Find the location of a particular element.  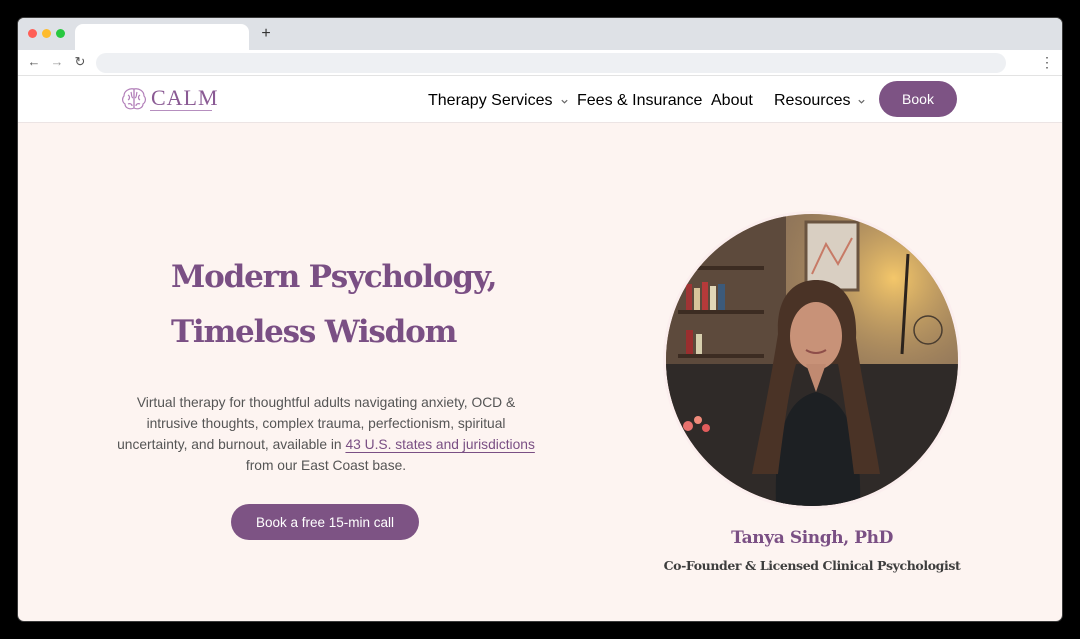

brain-logo-icon is located at coordinates (134, 99).